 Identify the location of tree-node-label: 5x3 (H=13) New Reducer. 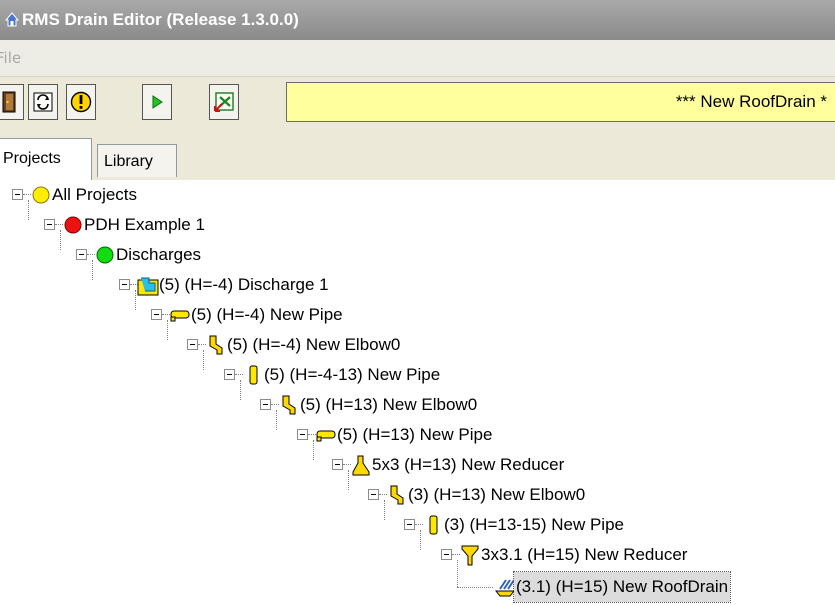
(468, 464).